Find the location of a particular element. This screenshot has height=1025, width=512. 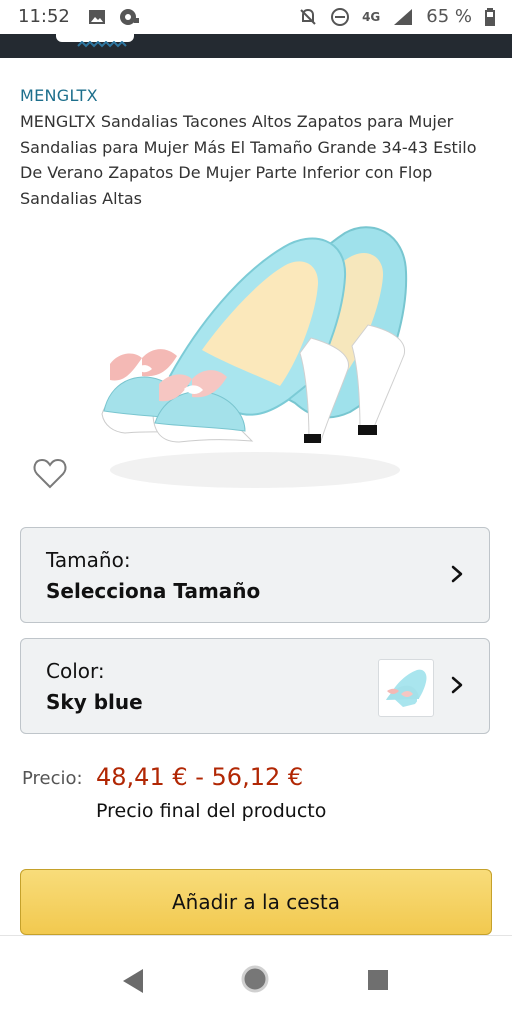

add-to-cart-button: Añadir a la cesta is located at coordinates (256, 902).